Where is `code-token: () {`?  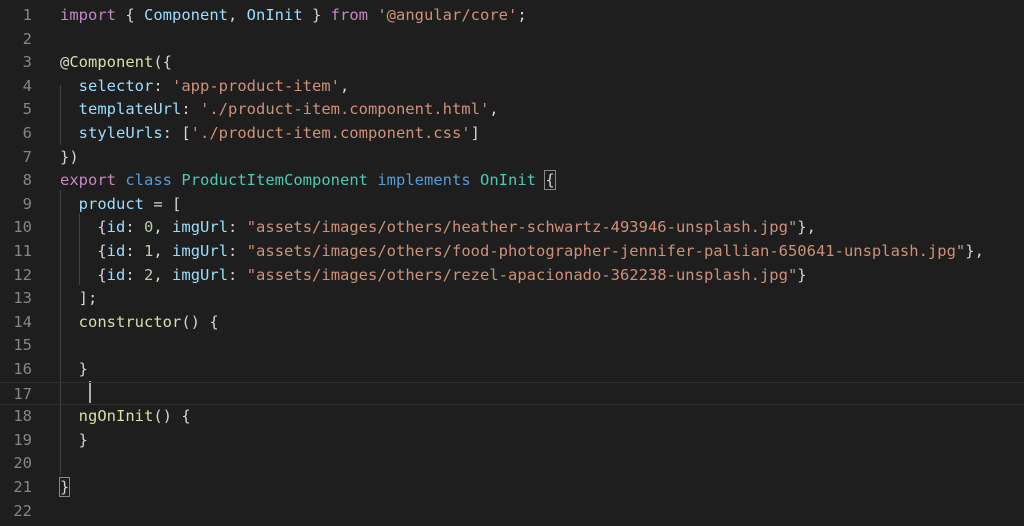 code-token: () { is located at coordinates (172, 416).